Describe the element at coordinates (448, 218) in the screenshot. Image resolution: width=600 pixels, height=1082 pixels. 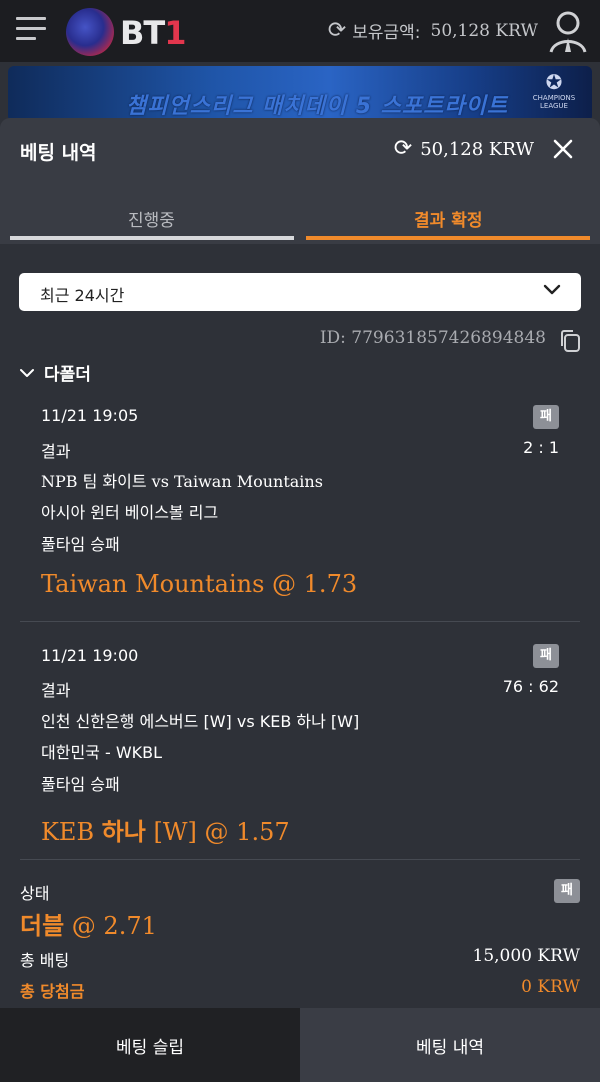
I see `tab-settled: 결과 확정` at that location.